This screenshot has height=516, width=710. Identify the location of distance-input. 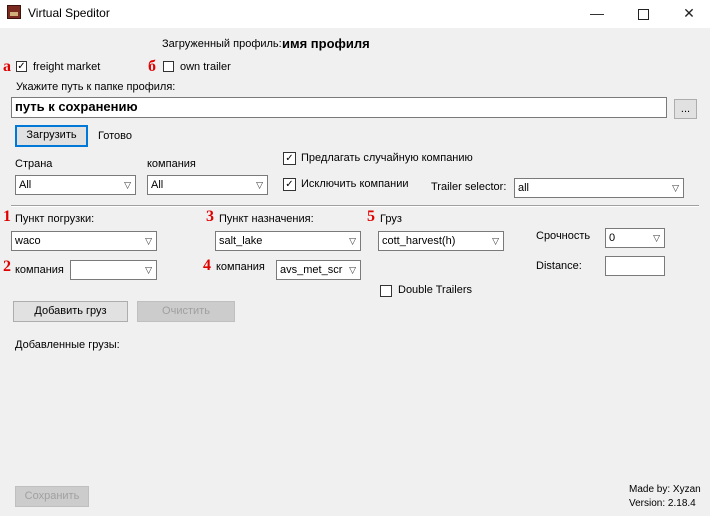
(635, 266).